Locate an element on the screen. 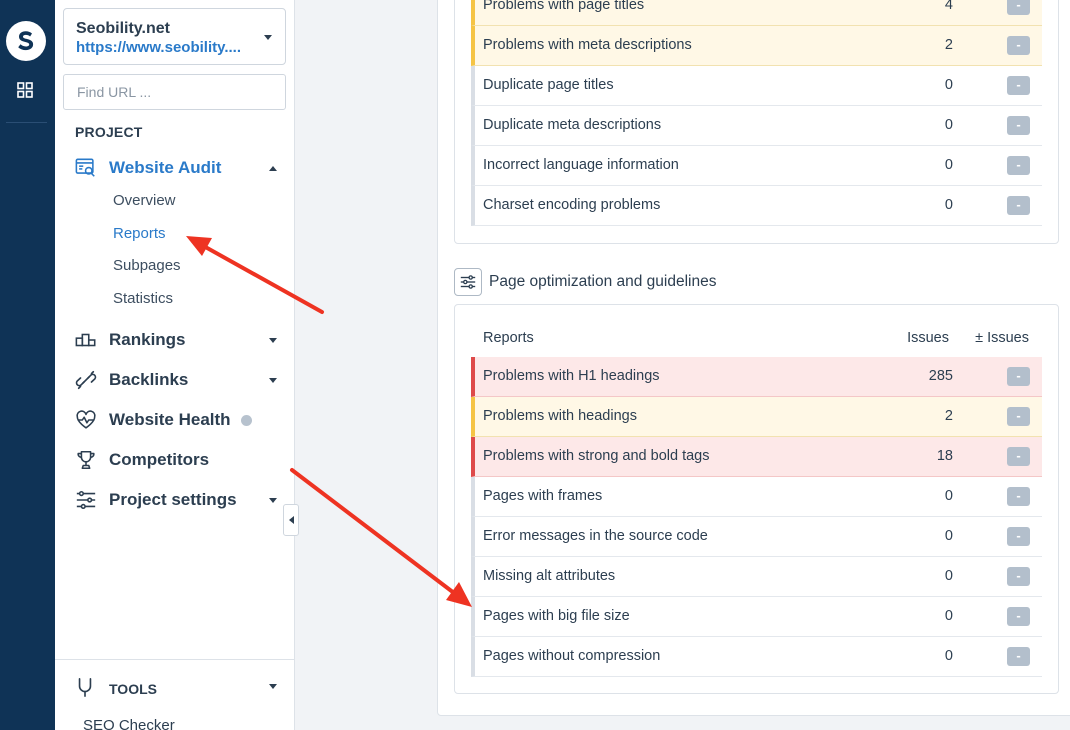  tools-section-toggle: TOOLS is located at coordinates (180, 689).